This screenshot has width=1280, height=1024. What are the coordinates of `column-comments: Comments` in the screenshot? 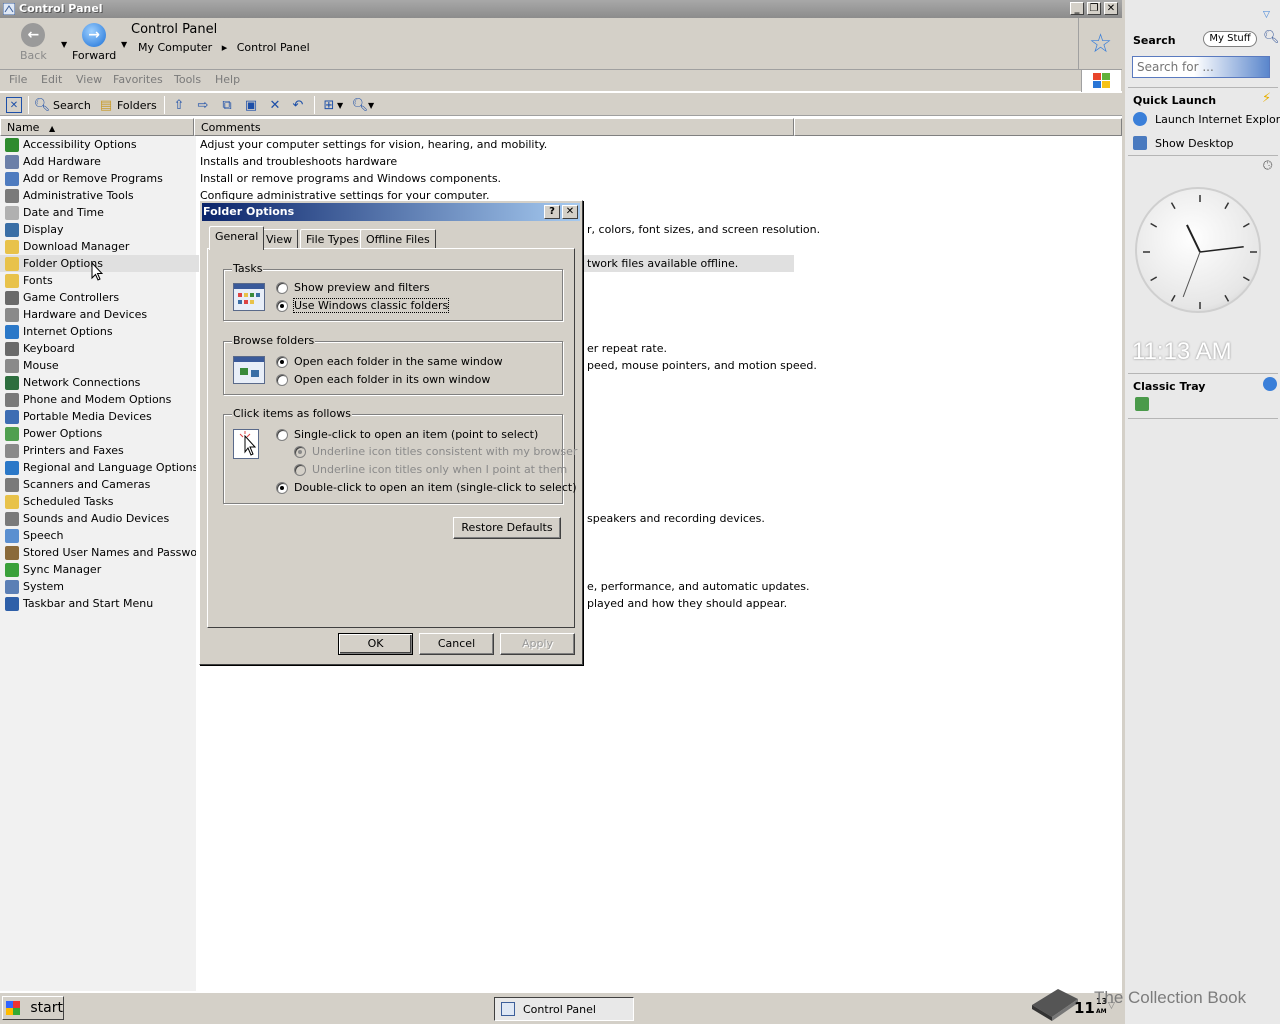 It's located at (494, 127).